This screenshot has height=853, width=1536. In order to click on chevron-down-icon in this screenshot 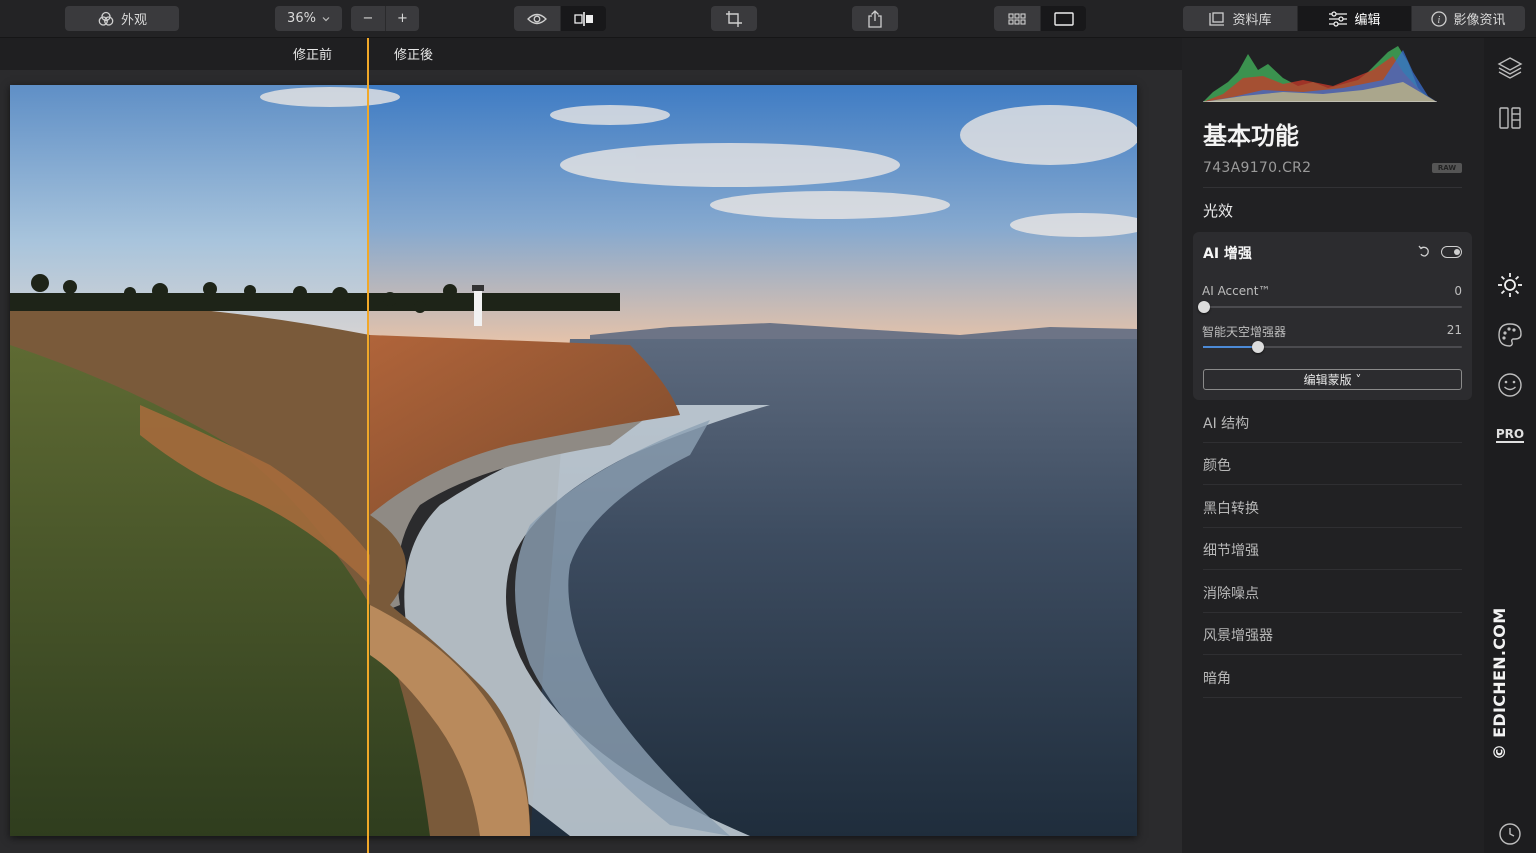, I will do `click(326, 18)`.